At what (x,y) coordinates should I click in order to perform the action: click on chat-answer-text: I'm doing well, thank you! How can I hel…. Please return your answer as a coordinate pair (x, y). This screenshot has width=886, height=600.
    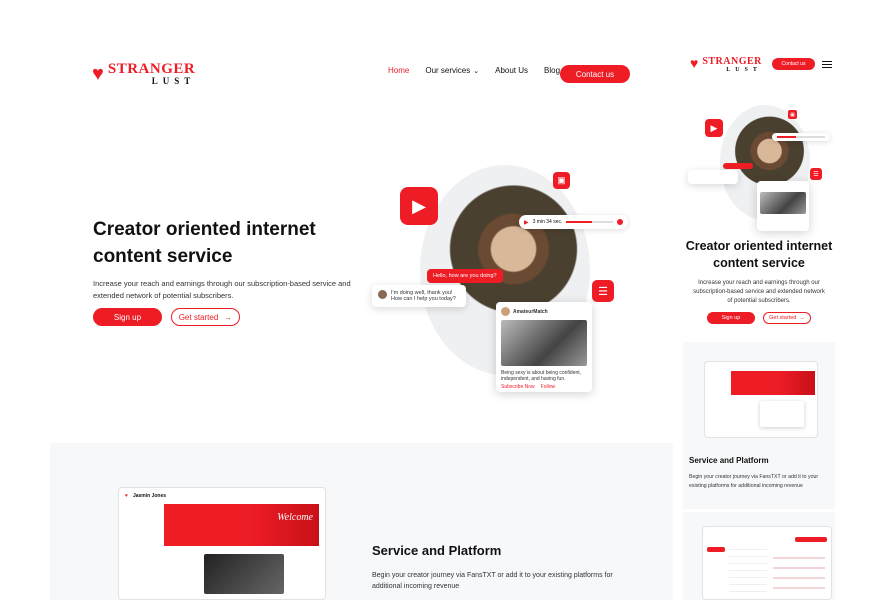
    Looking at the image, I should click on (423, 296).